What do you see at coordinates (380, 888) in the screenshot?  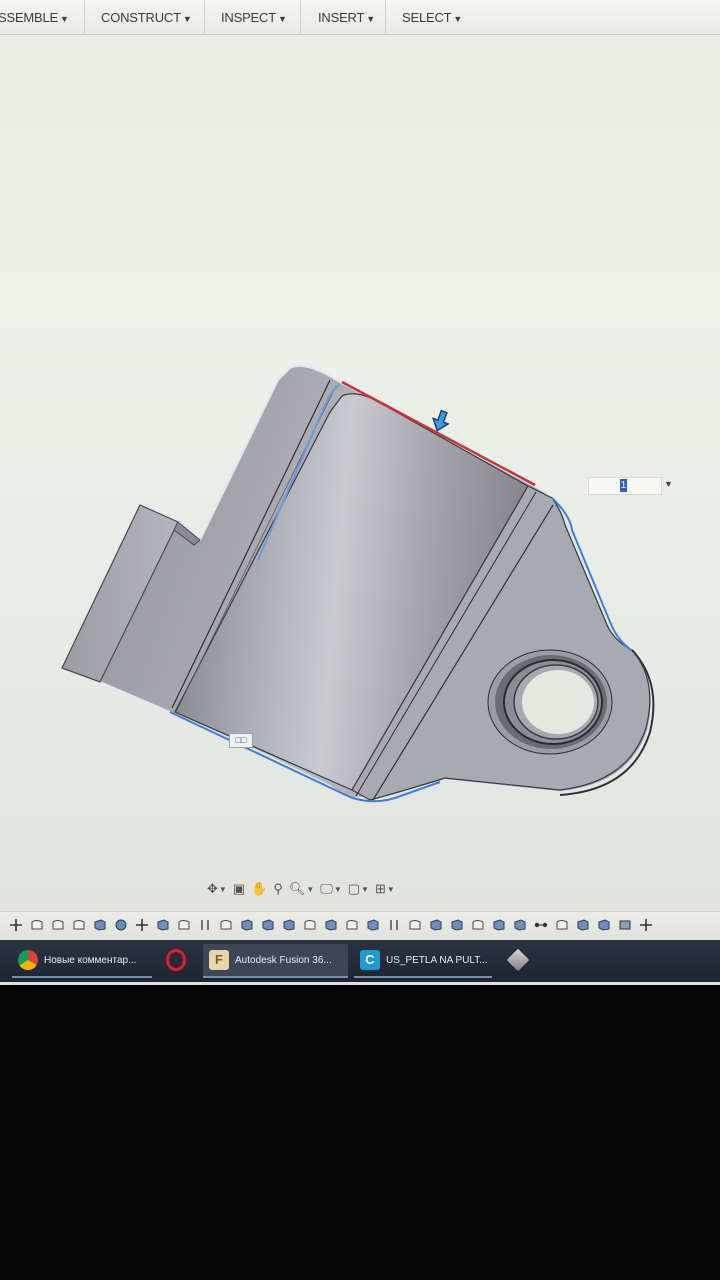 I see `grid-icon: ⊞` at bounding box center [380, 888].